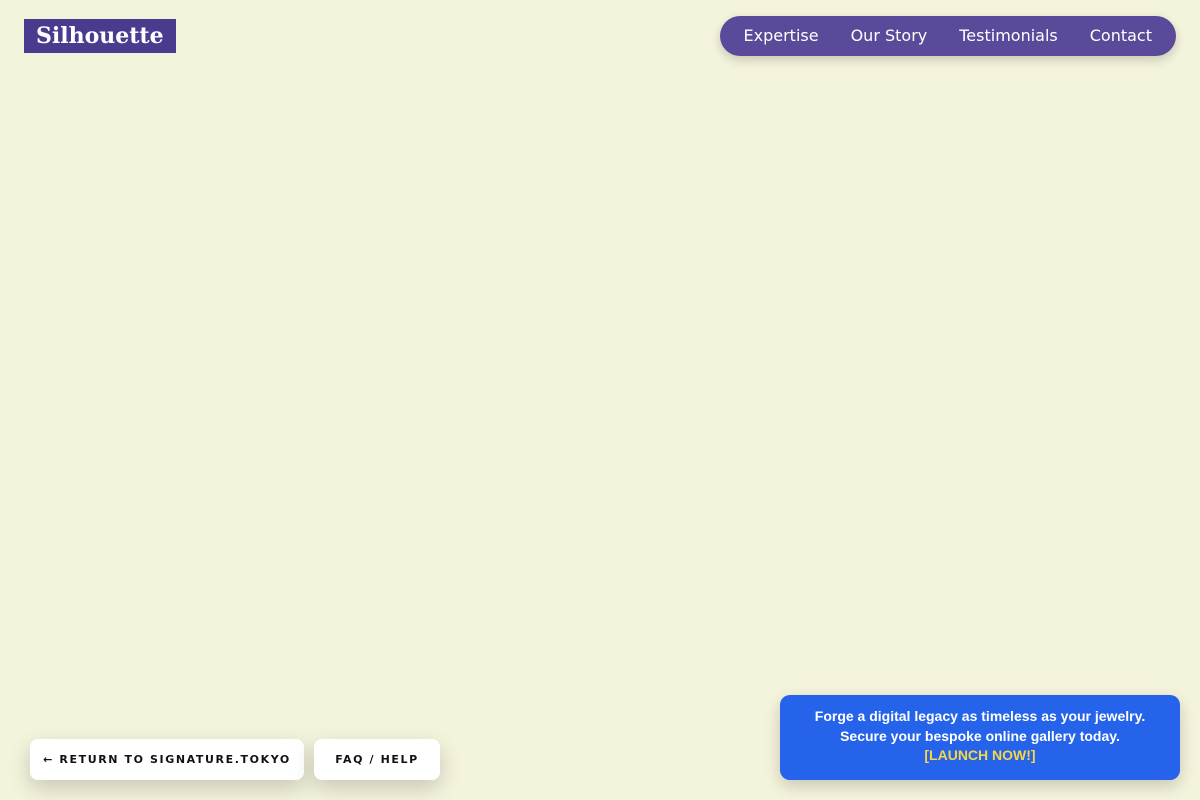 The image size is (1200, 800). Describe the element at coordinates (100, 36) in the screenshot. I see `site-logo: Silhouette` at that location.